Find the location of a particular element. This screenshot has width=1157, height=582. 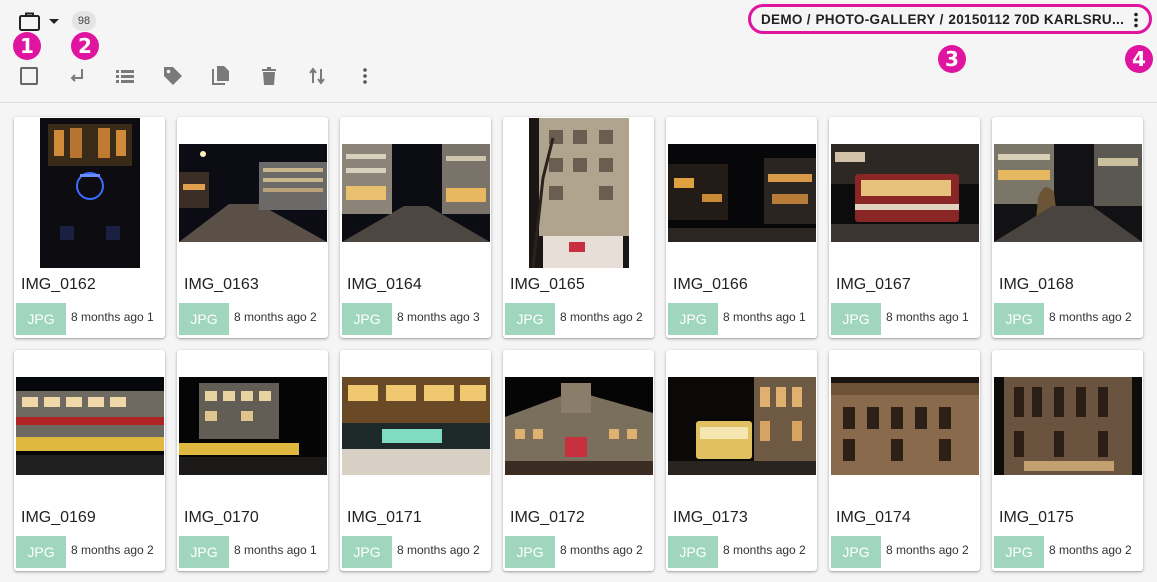

copy-icon is located at coordinates (220, 75).